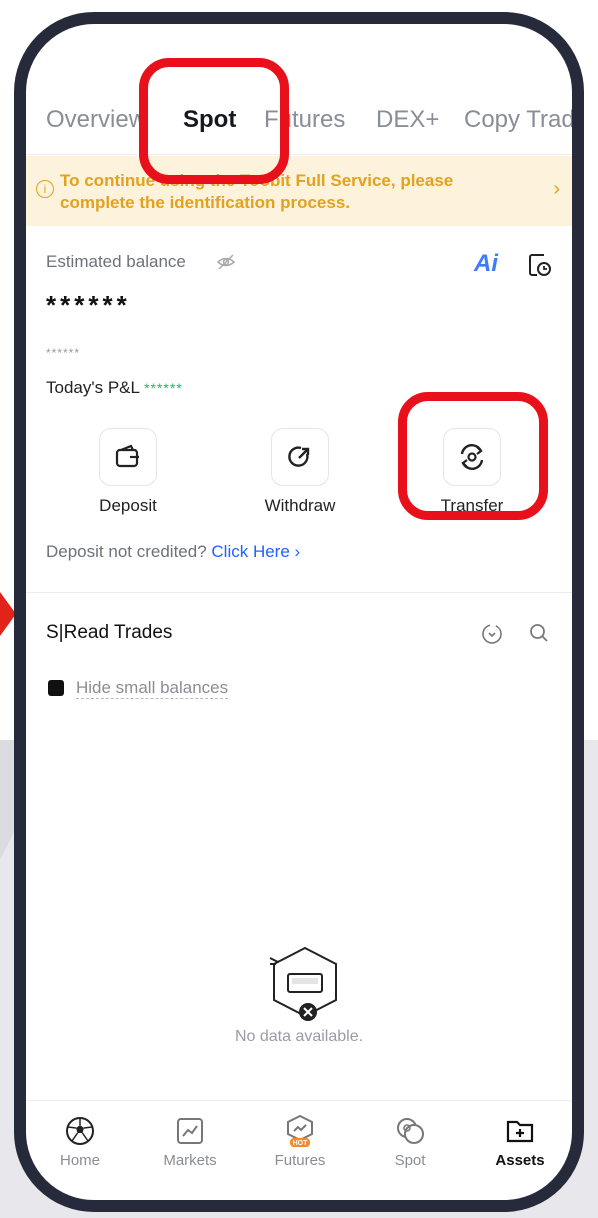 This screenshot has width=598, height=1218. I want to click on empty-box-icon, so click(303, 983).